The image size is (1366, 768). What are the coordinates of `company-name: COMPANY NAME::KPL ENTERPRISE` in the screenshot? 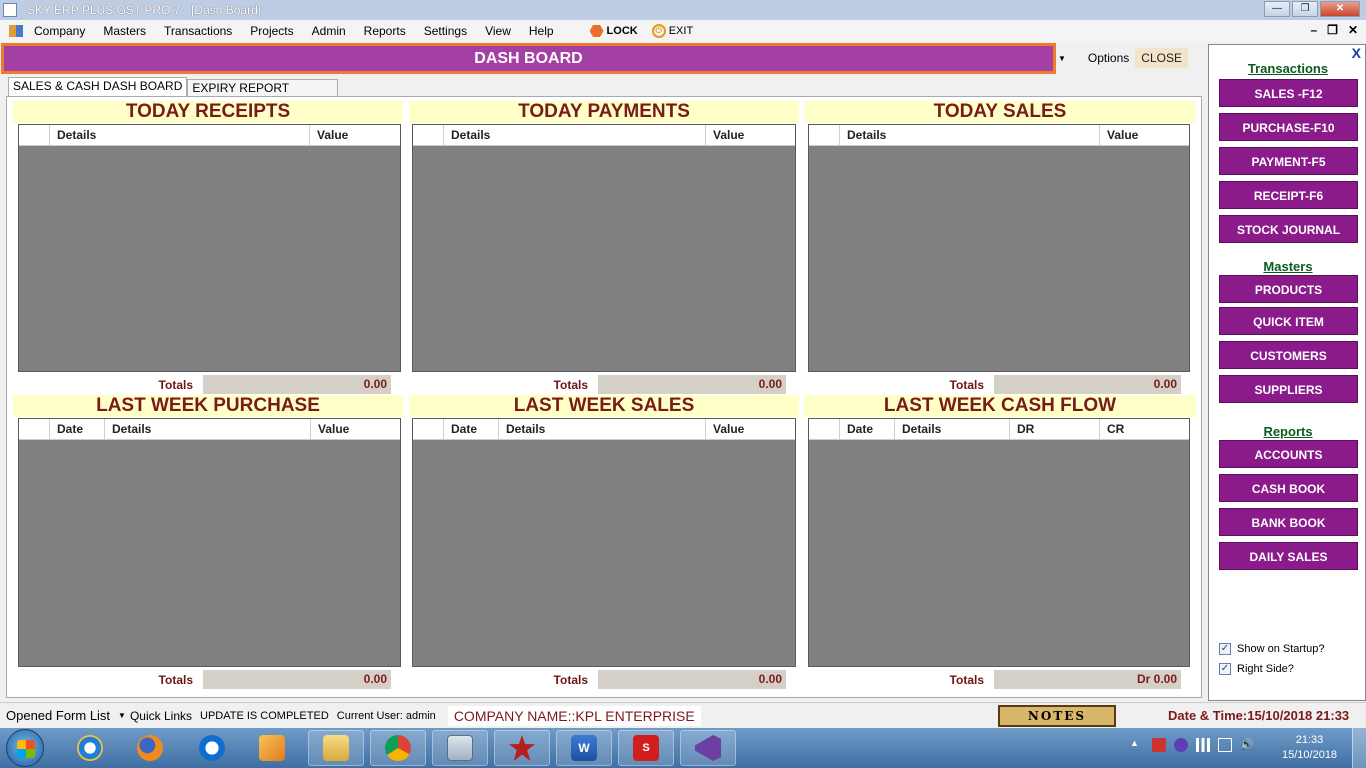 It's located at (574, 715).